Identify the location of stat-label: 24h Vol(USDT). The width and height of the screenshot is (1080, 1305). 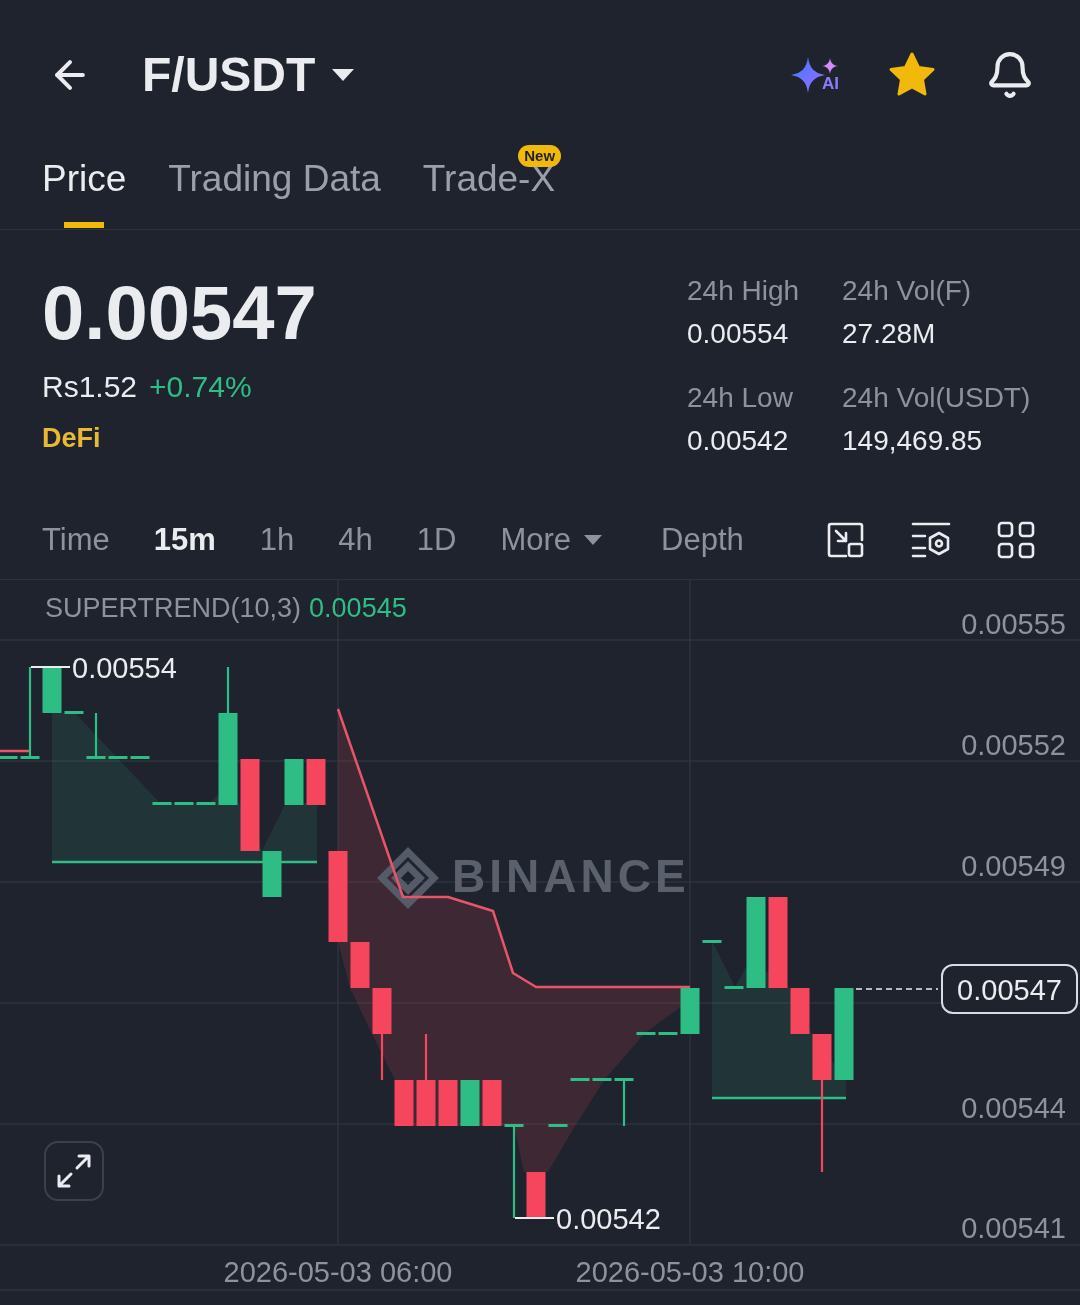
(937, 398).